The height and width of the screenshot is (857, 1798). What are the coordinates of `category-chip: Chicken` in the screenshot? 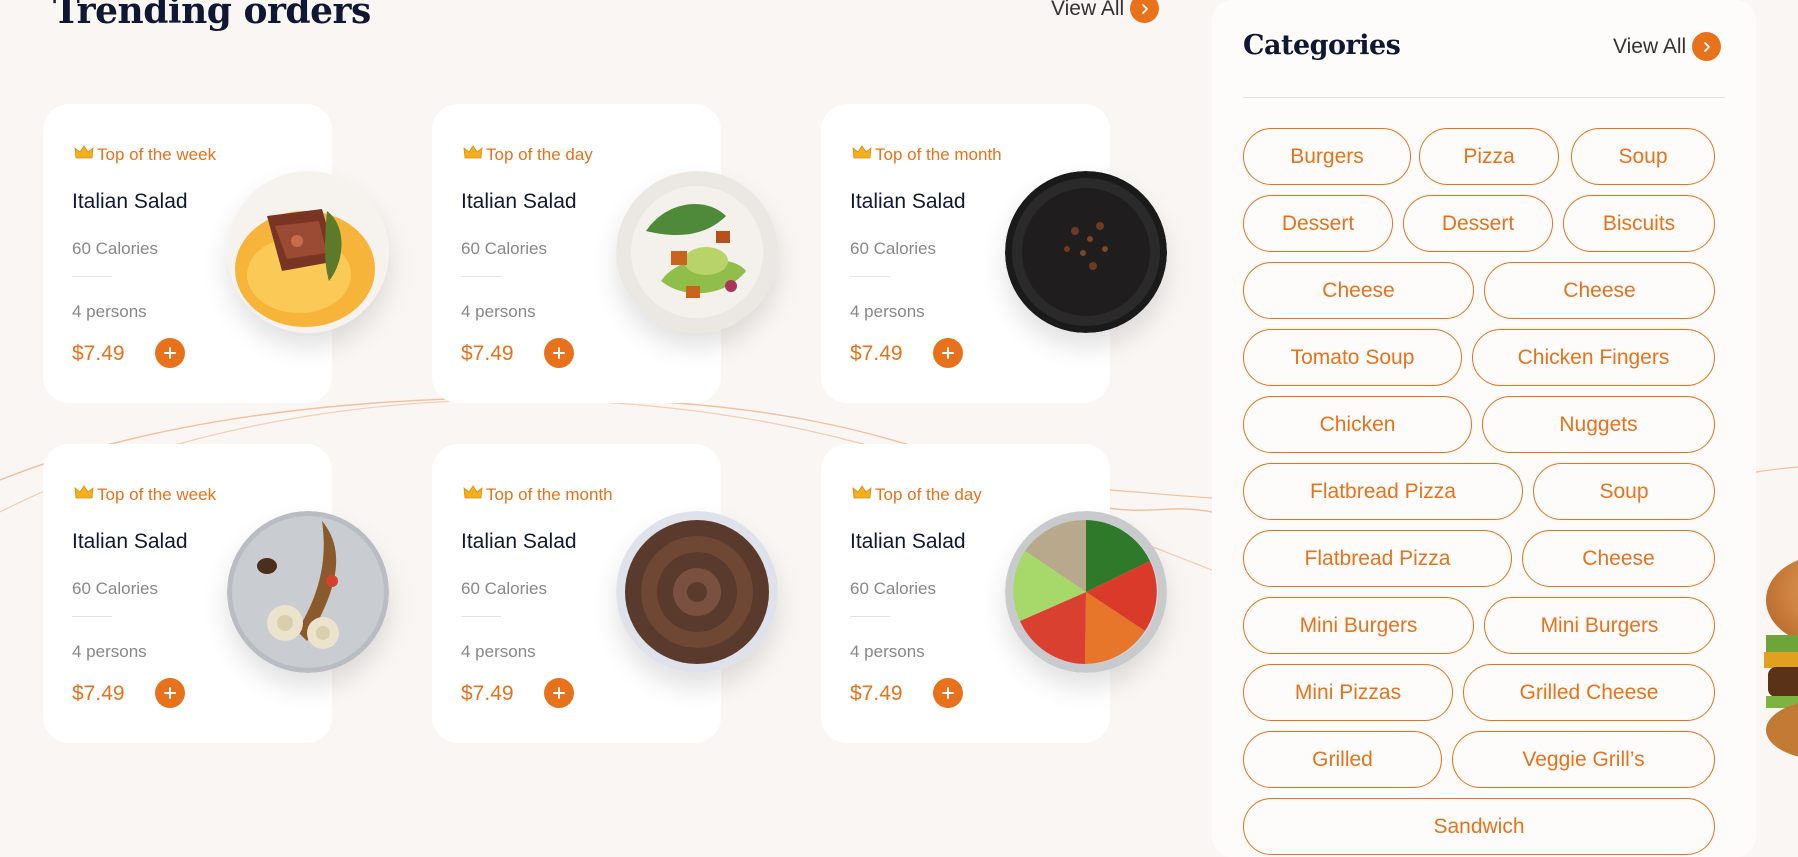 It's located at (1357, 424).